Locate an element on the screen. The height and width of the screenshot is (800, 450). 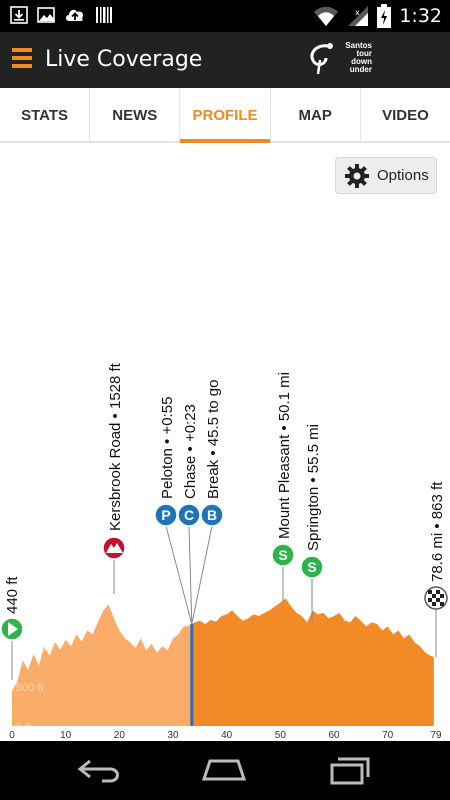
group-break-leader-line is located at coordinates (202, 575).